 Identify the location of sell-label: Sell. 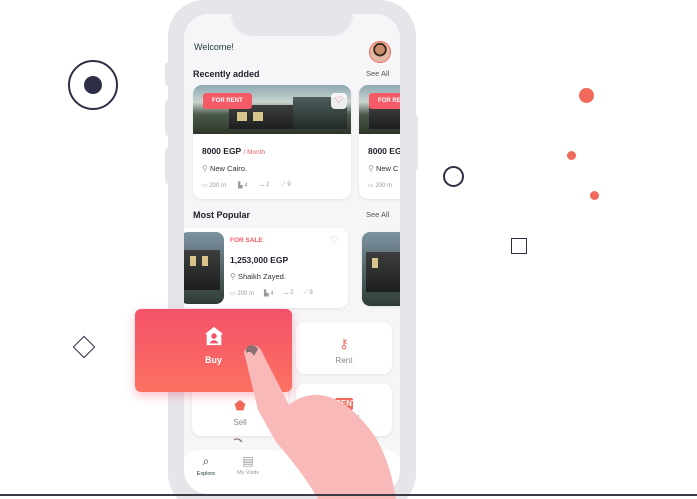
(240, 422).